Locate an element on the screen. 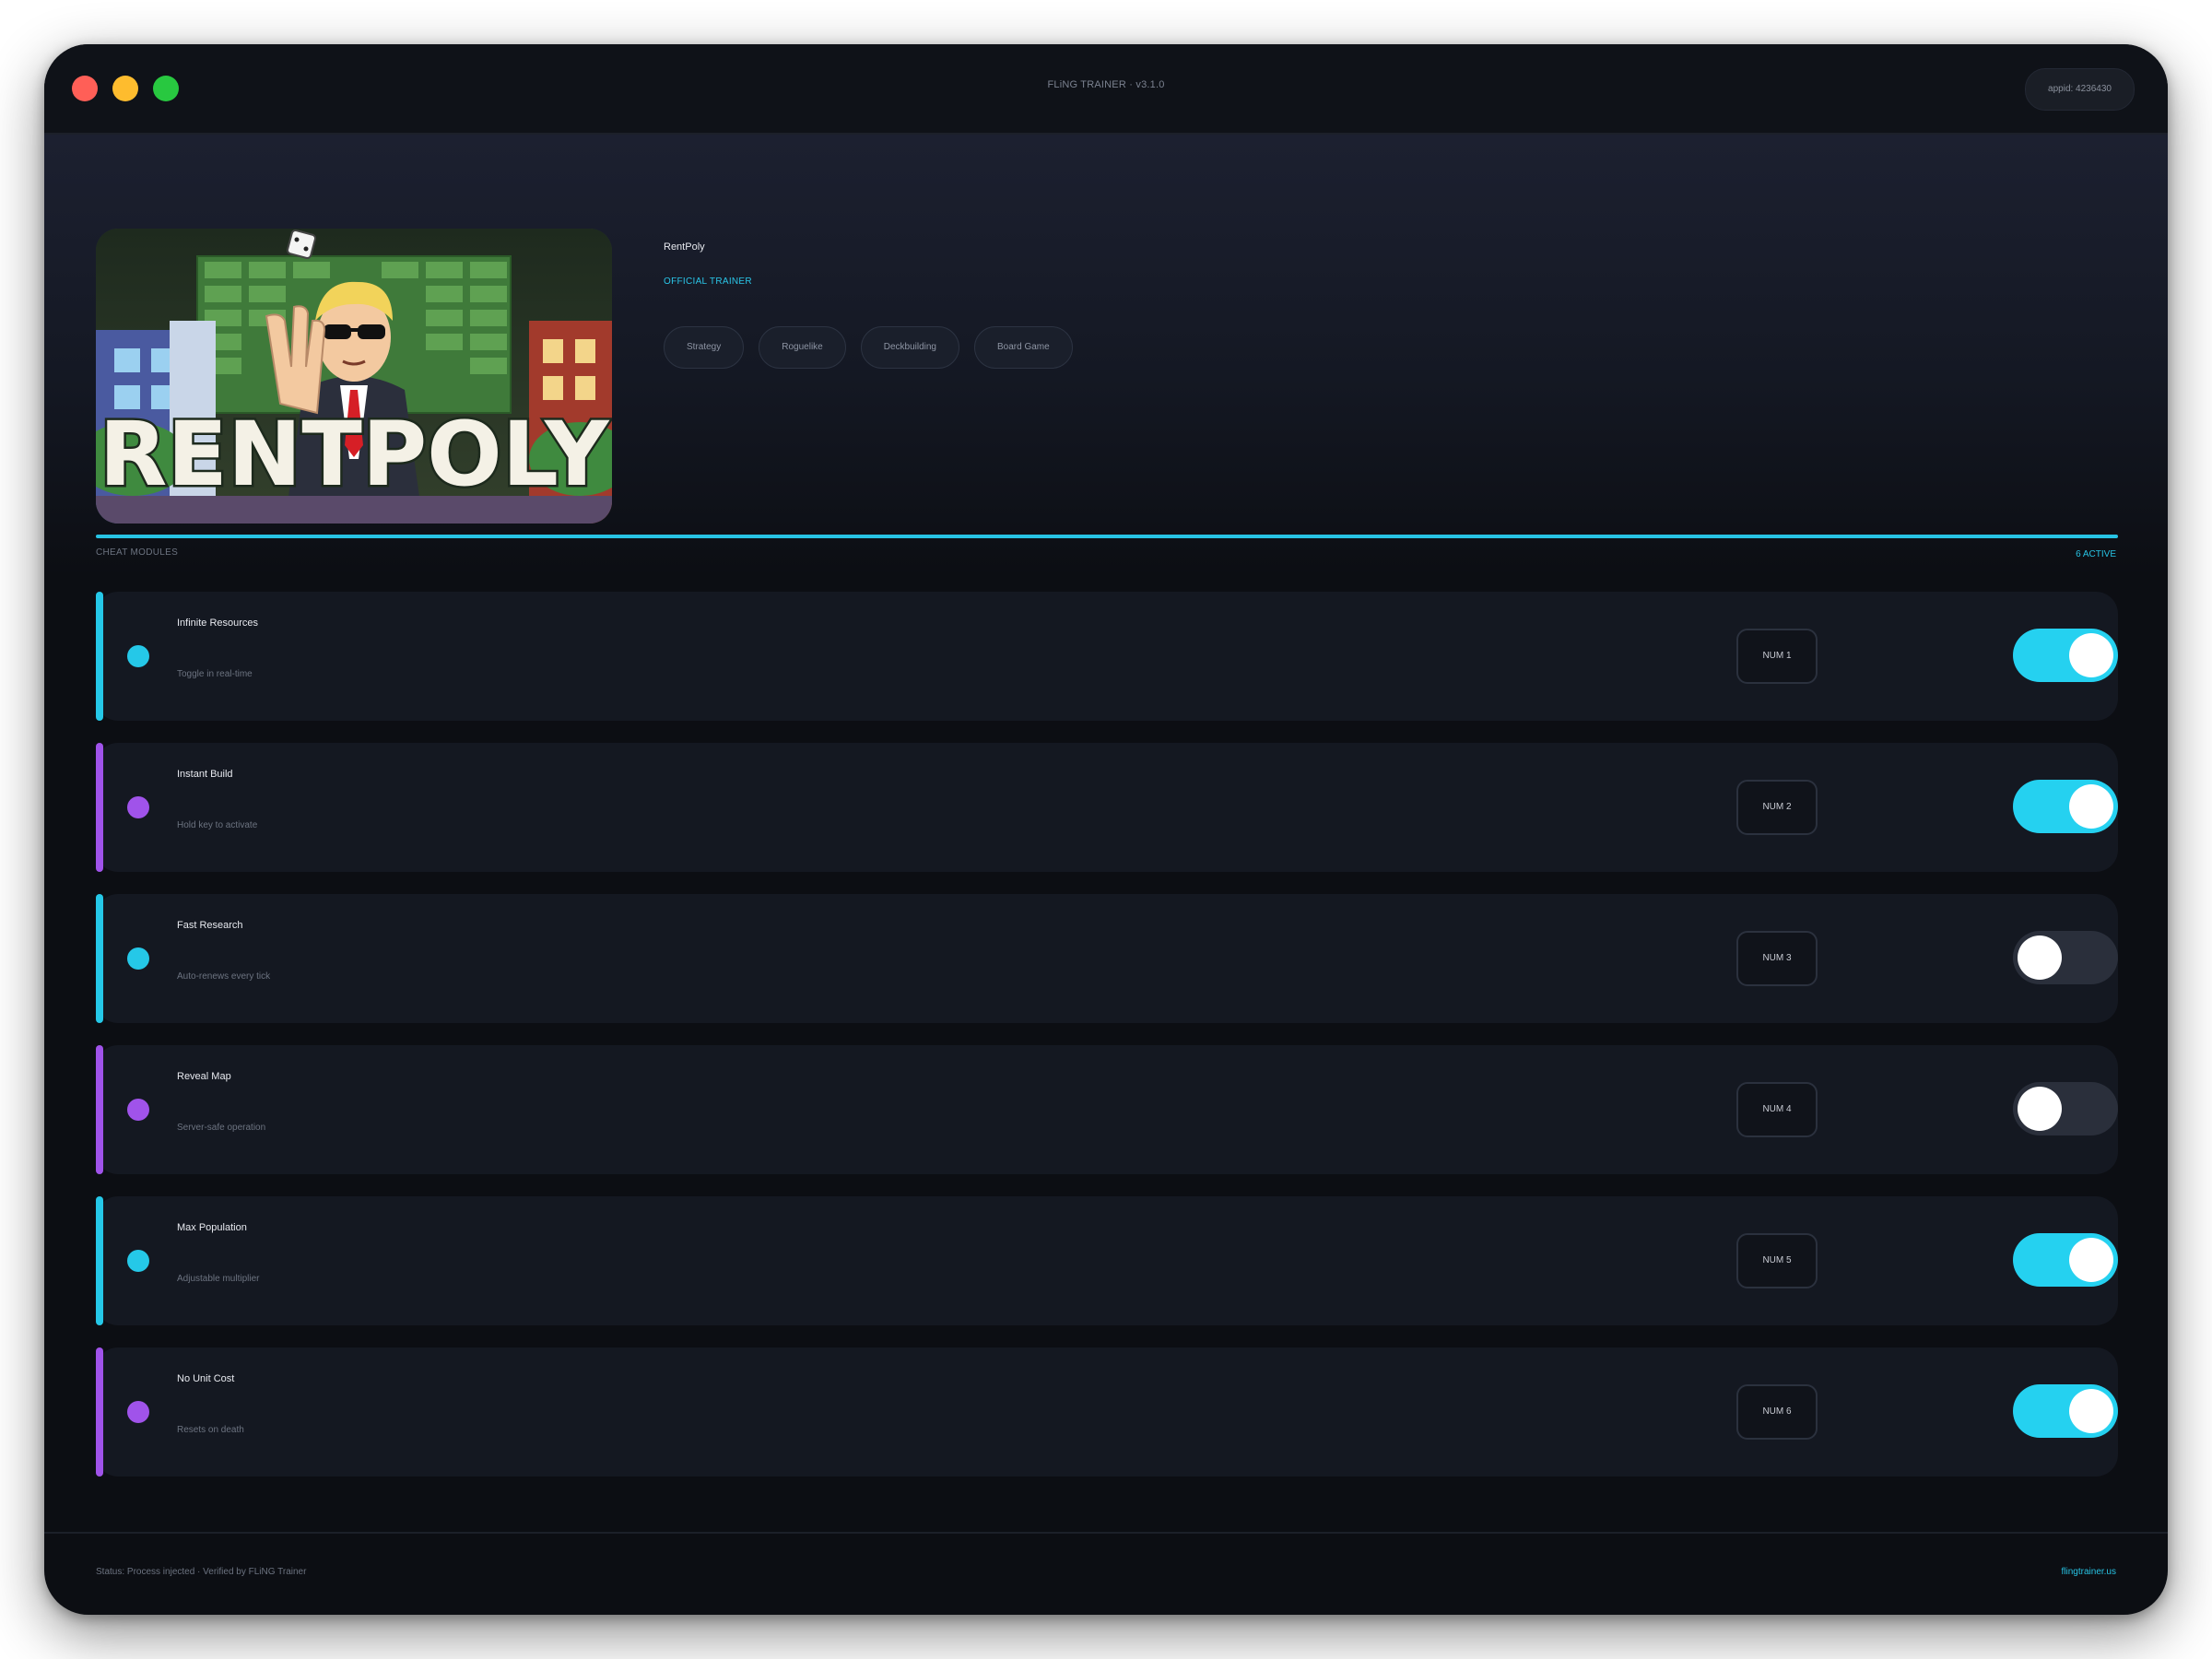 This screenshot has width=2212, height=1659. tag-deckbuilding: Deckbuilding is located at coordinates (909, 347).